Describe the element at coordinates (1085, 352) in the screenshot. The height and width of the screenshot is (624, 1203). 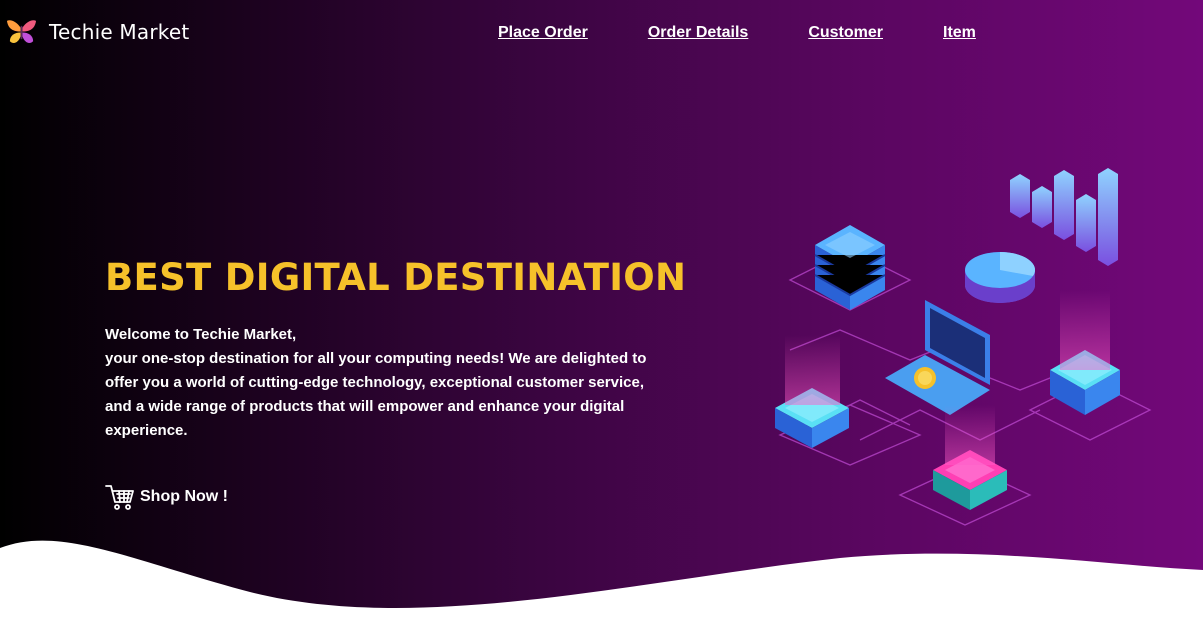
I see `server-stack-right` at that location.